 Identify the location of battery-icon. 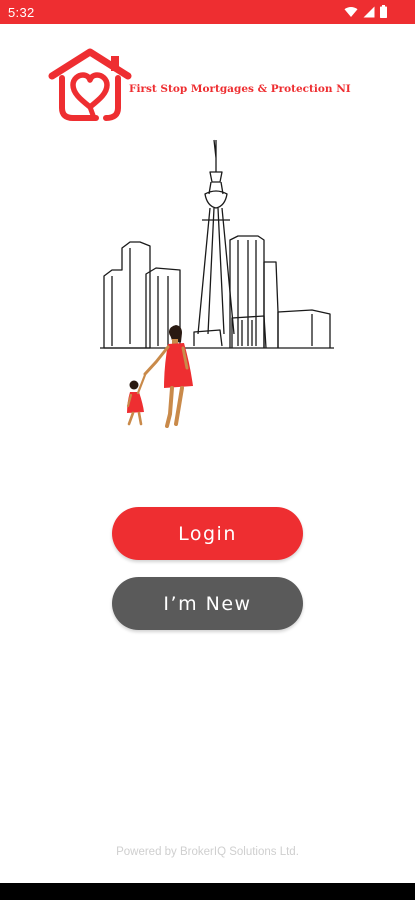
(383, 11).